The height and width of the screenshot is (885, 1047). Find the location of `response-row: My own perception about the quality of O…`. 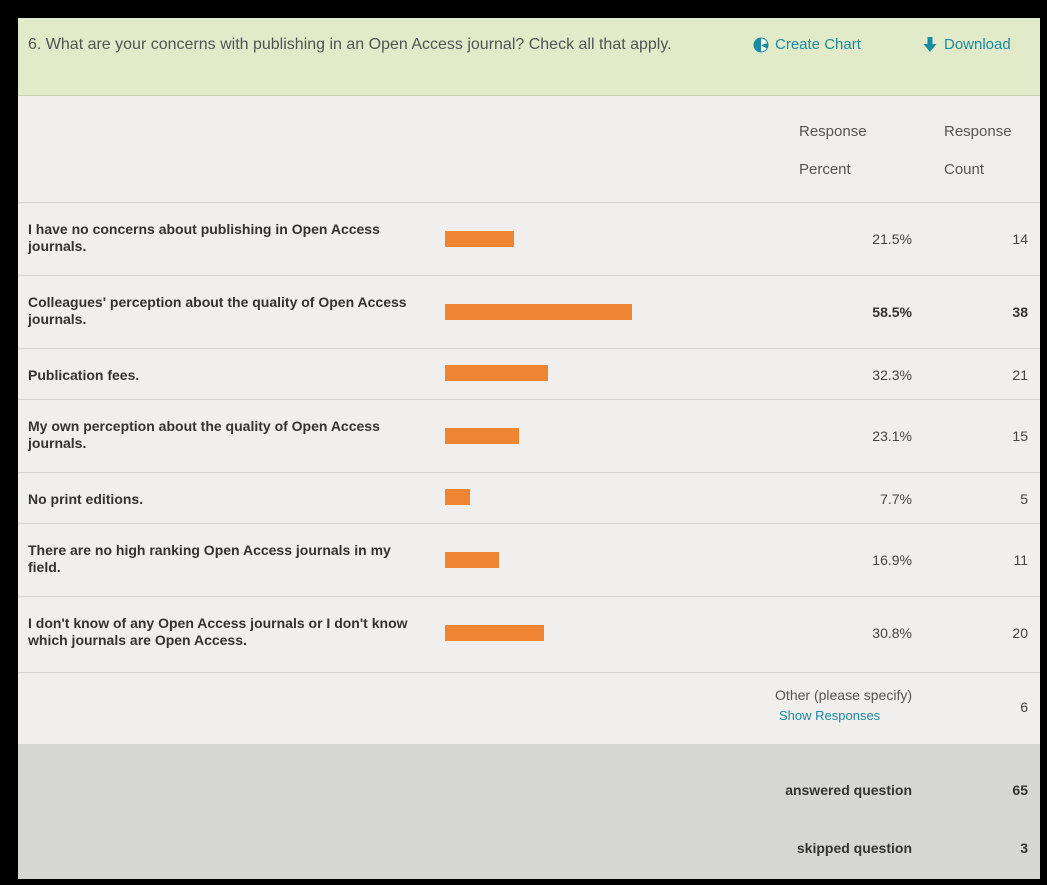

response-row: My own perception about the quality of O… is located at coordinates (529, 436).